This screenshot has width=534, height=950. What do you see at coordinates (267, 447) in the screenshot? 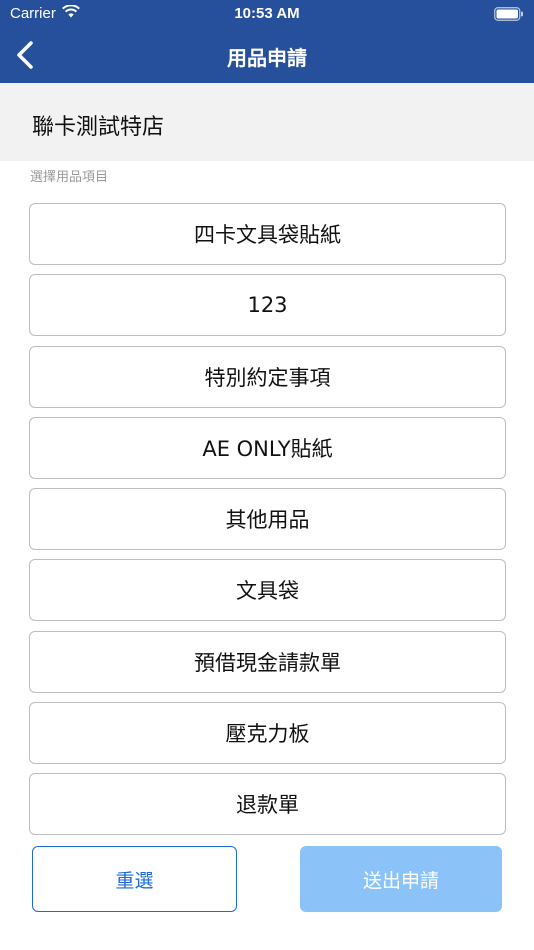
I see `item-button: AE ONLY貼紙` at bounding box center [267, 447].